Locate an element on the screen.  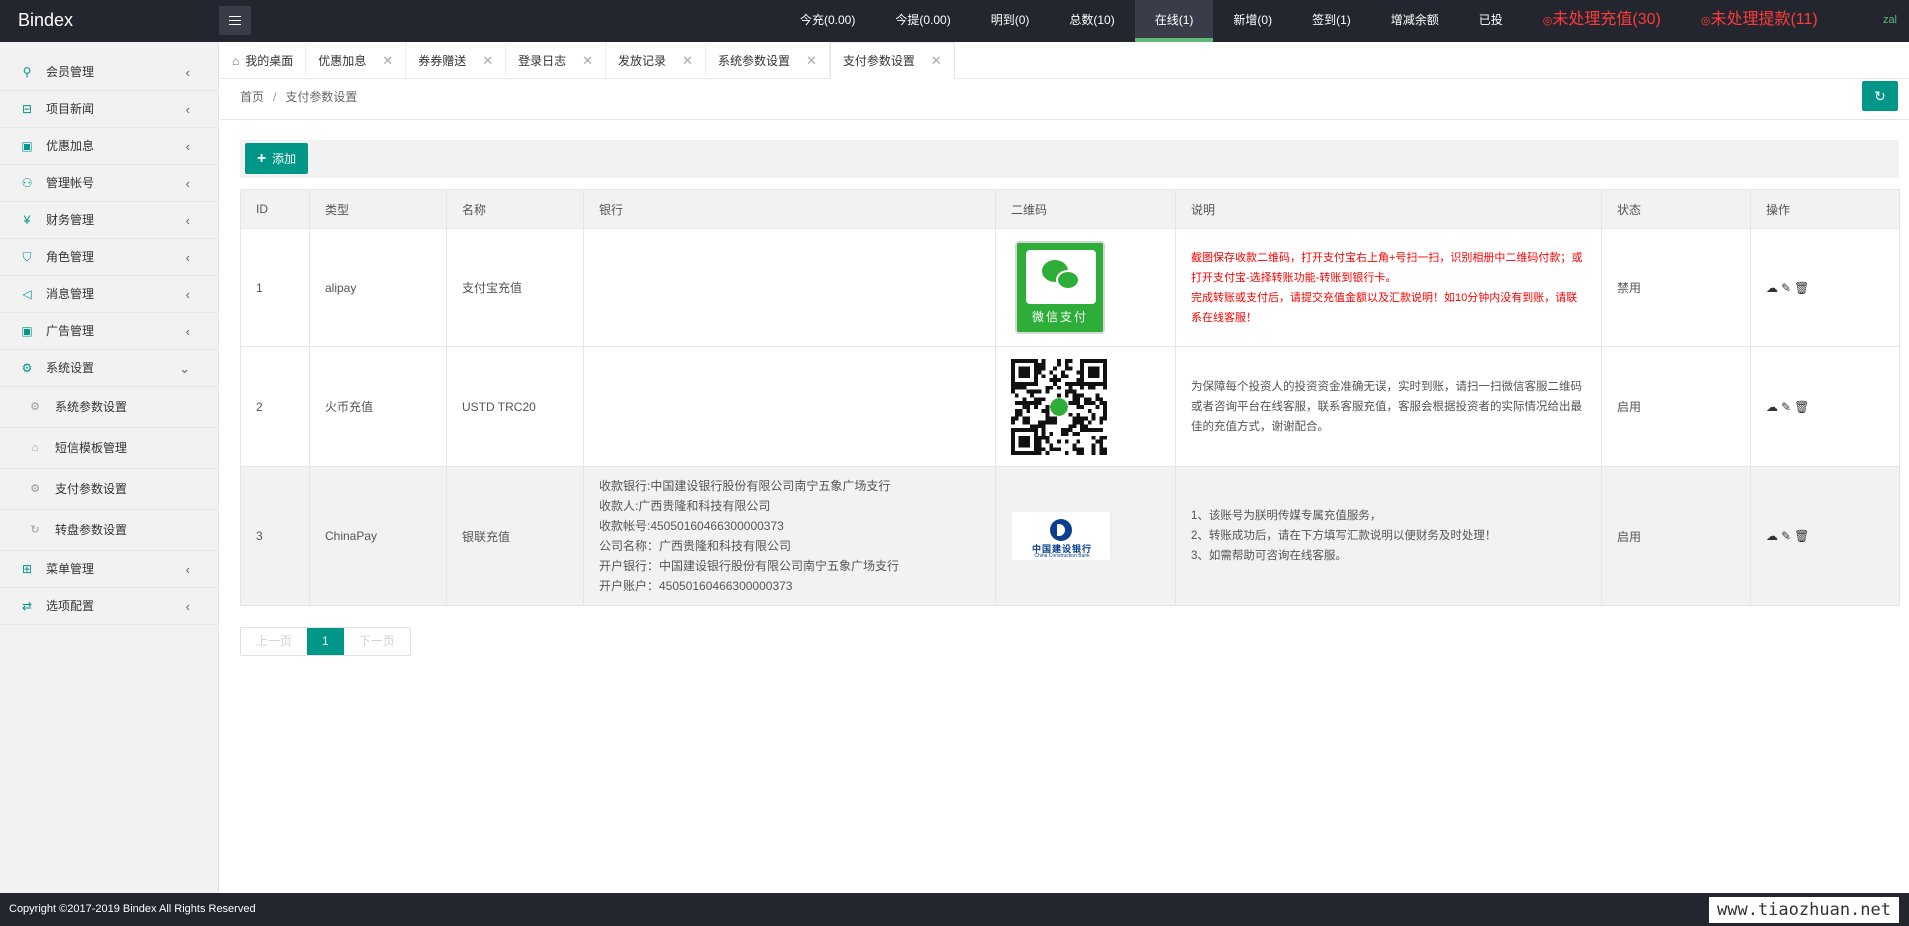
add-button: + 添加 is located at coordinates (276, 158).